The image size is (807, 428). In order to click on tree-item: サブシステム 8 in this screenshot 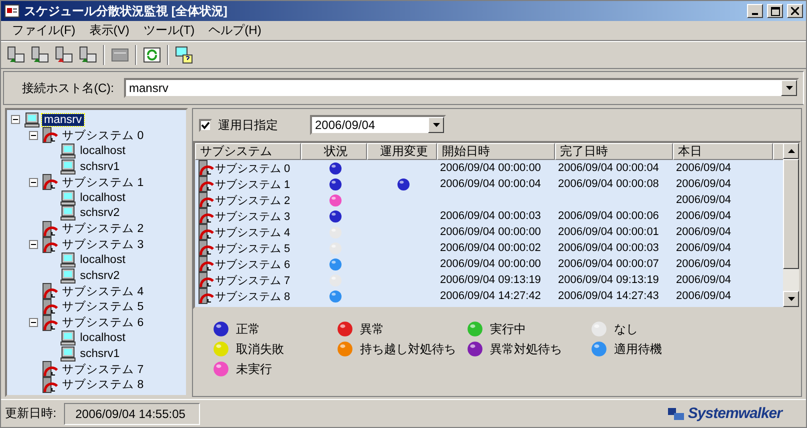, I will do `click(103, 384)`.